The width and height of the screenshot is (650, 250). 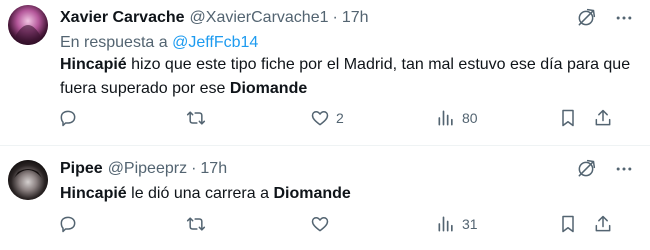 I want to click on like-button, so click(x=323, y=224).